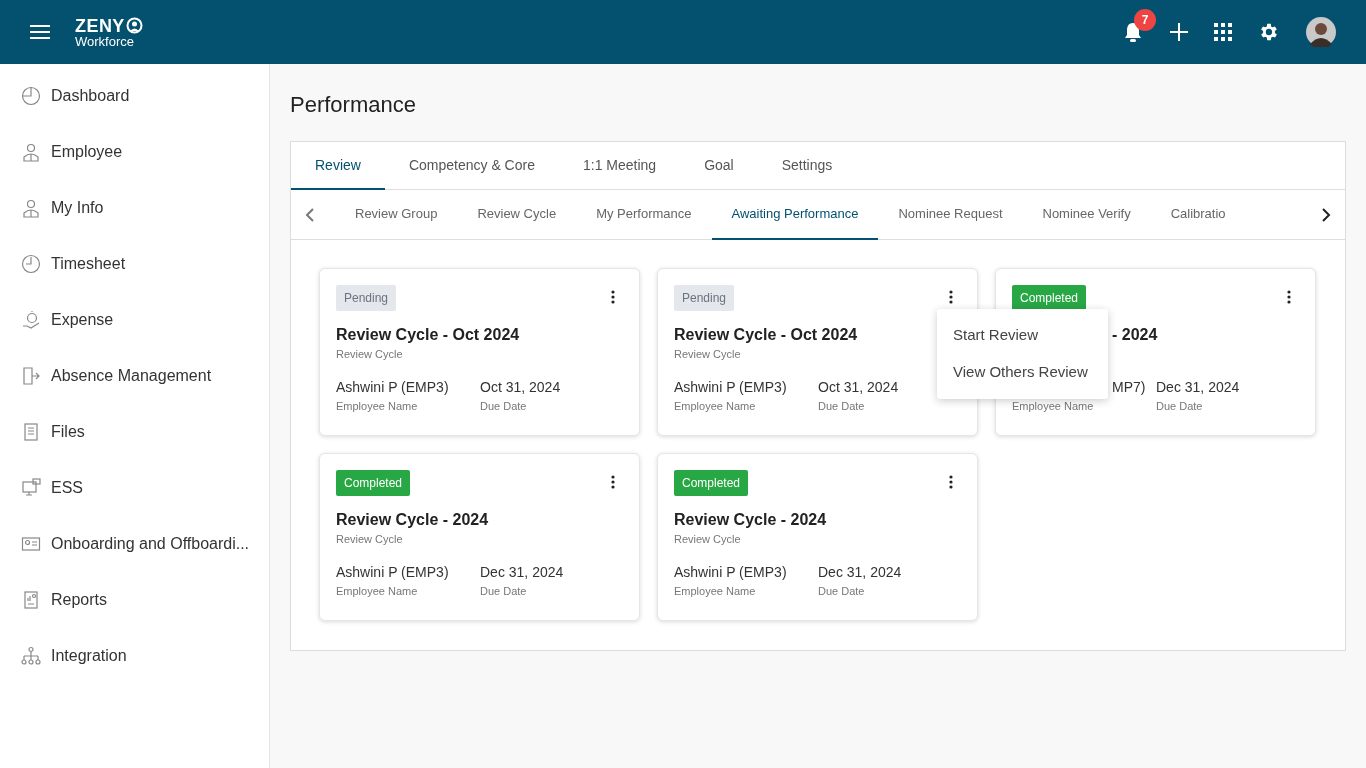  I want to click on tab: Goal, so click(719, 166).